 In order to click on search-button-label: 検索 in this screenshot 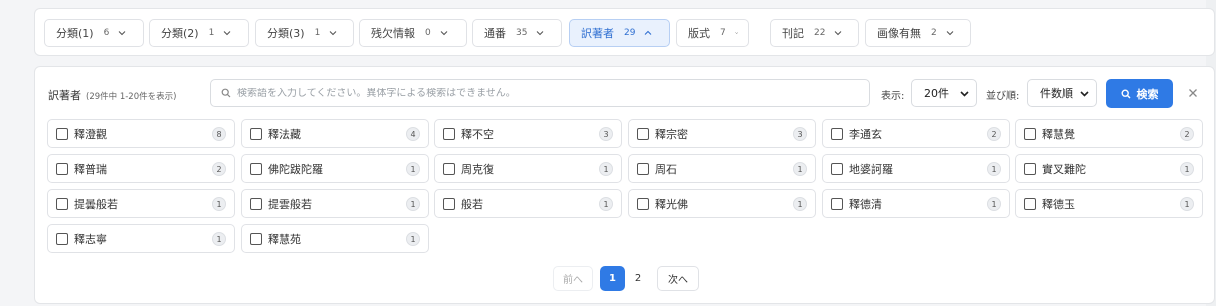, I will do `click(1147, 94)`.